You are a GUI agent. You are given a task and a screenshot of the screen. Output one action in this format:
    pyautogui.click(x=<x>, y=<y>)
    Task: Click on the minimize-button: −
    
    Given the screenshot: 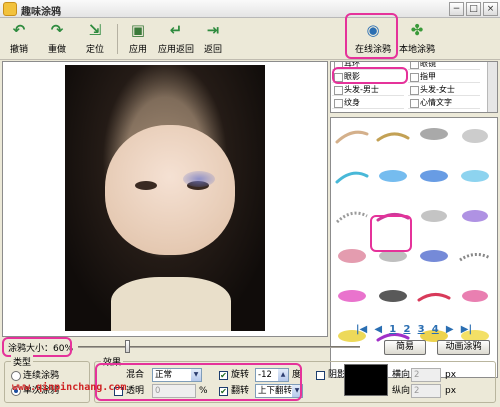 What is the action you would take?
    pyautogui.click(x=456, y=9)
    